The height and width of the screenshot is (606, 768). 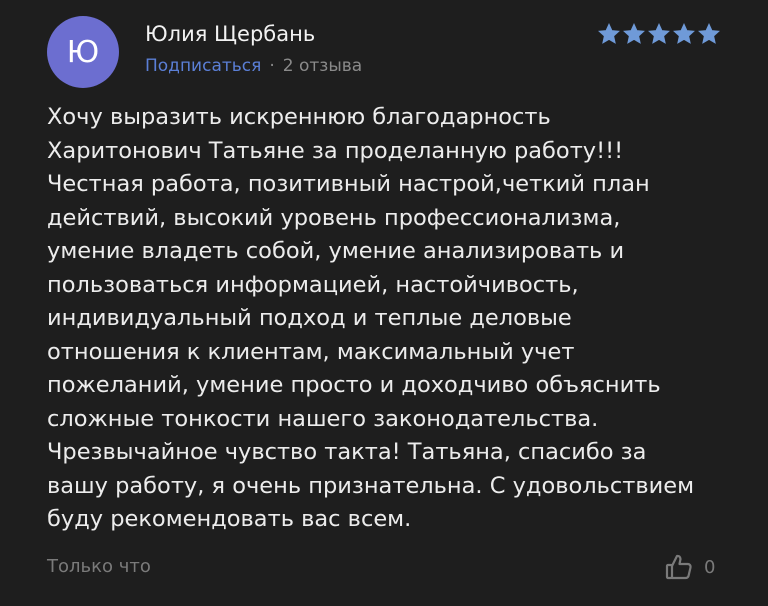 What do you see at coordinates (710, 567) in the screenshot?
I see `like-count: 0` at bounding box center [710, 567].